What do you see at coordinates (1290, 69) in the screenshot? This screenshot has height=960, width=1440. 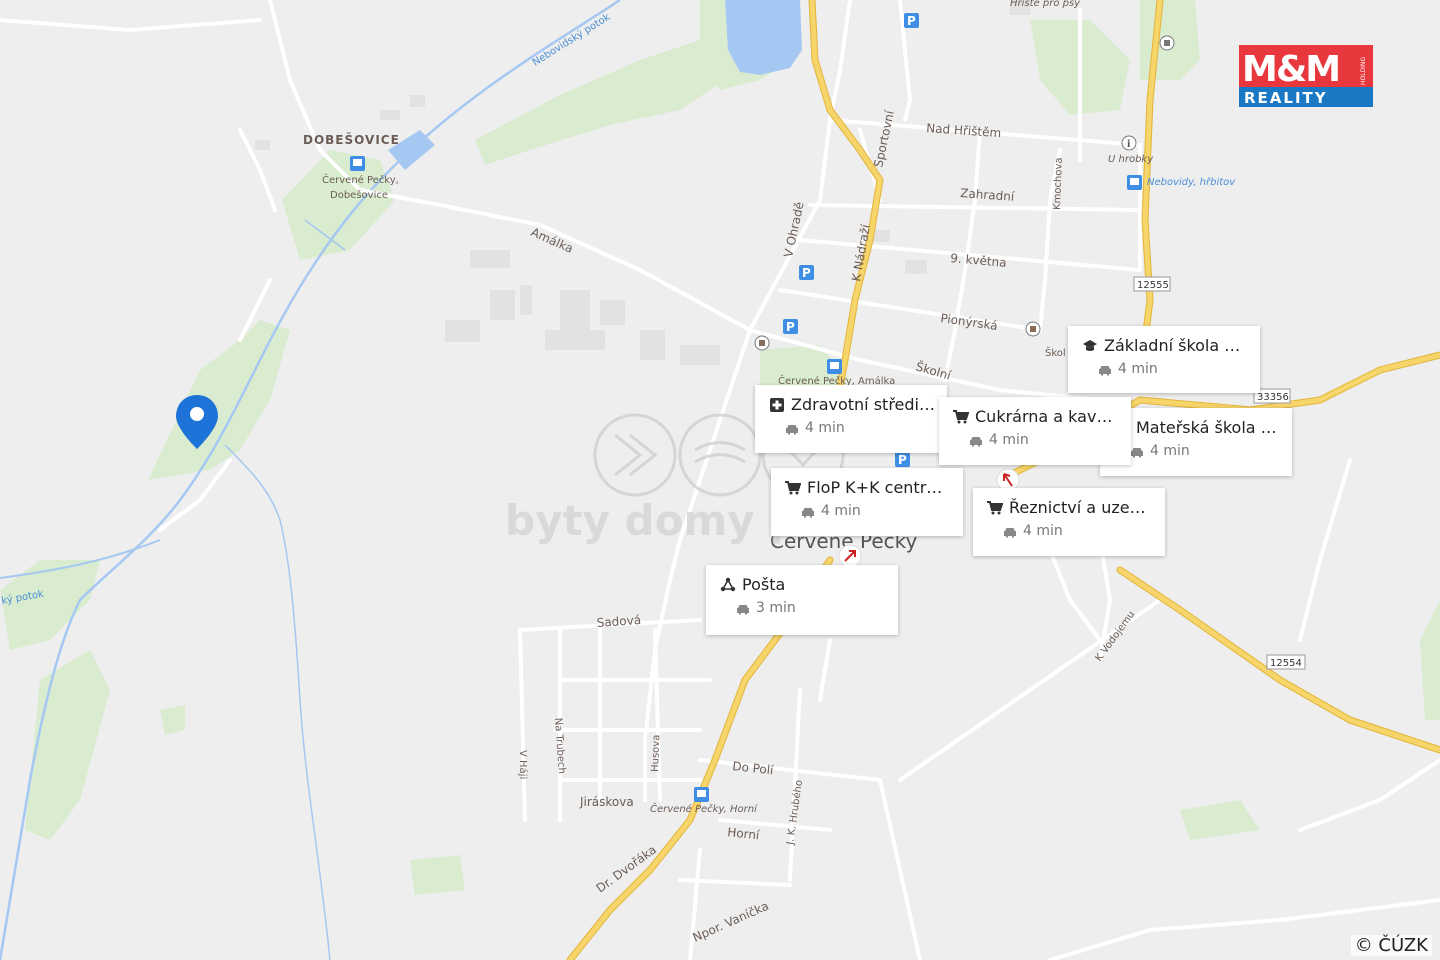 I see `svg-text: M&M` at bounding box center [1290, 69].